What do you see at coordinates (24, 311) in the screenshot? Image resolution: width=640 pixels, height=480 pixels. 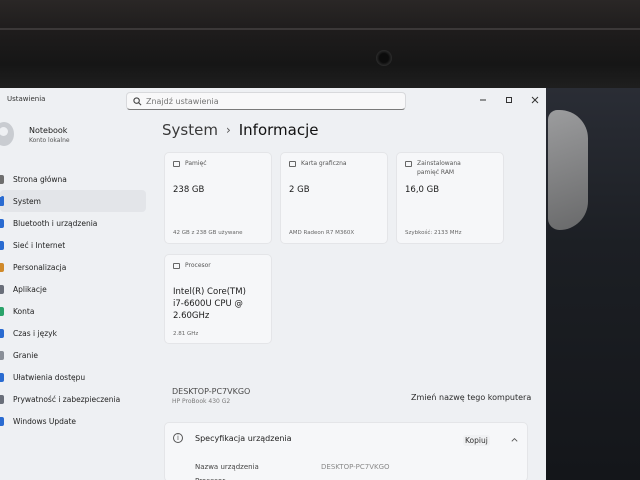 I see `sidebar-item-label: Konta` at bounding box center [24, 311].